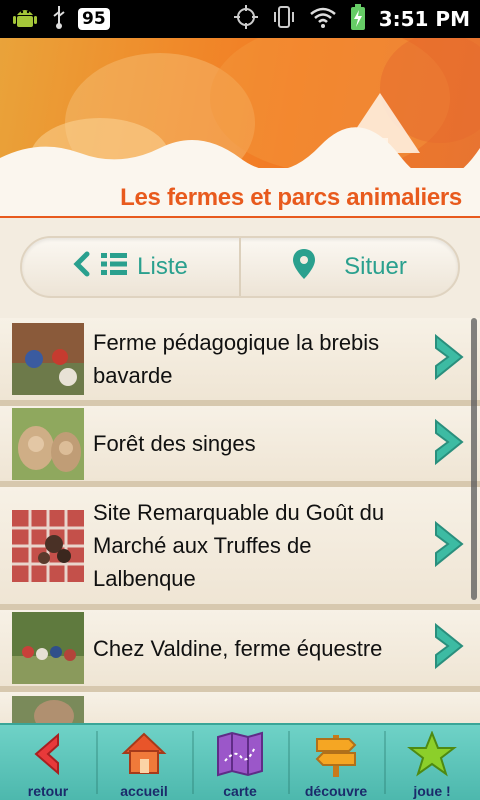  I want to click on view-toggle: Liste Situer, so click(240, 267).